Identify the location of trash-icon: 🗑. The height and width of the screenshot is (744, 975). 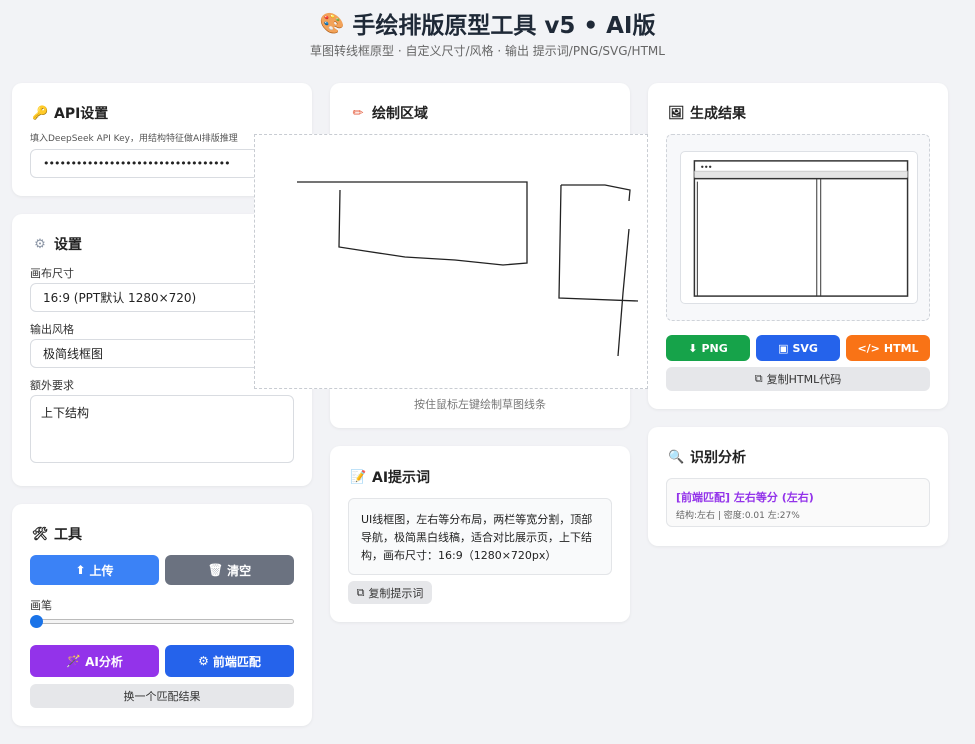
(215, 570).